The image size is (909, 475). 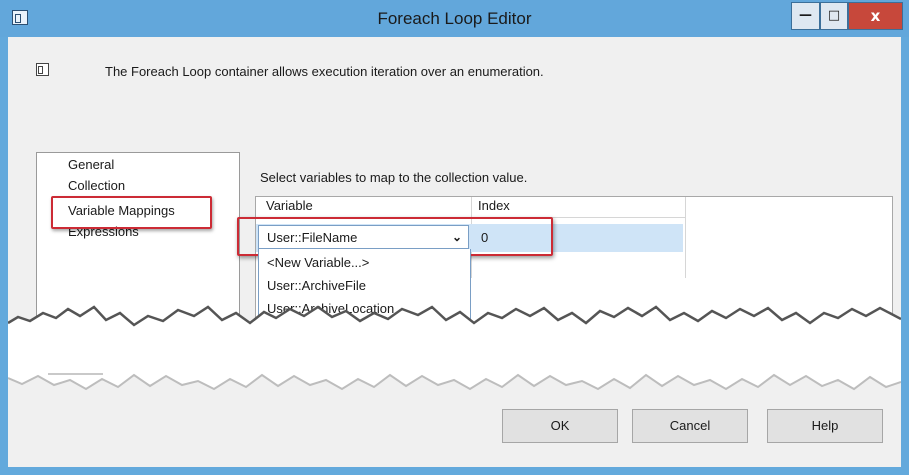 I want to click on title-bar: Foreach Loop Editor — □ x, so click(x=454, y=18).